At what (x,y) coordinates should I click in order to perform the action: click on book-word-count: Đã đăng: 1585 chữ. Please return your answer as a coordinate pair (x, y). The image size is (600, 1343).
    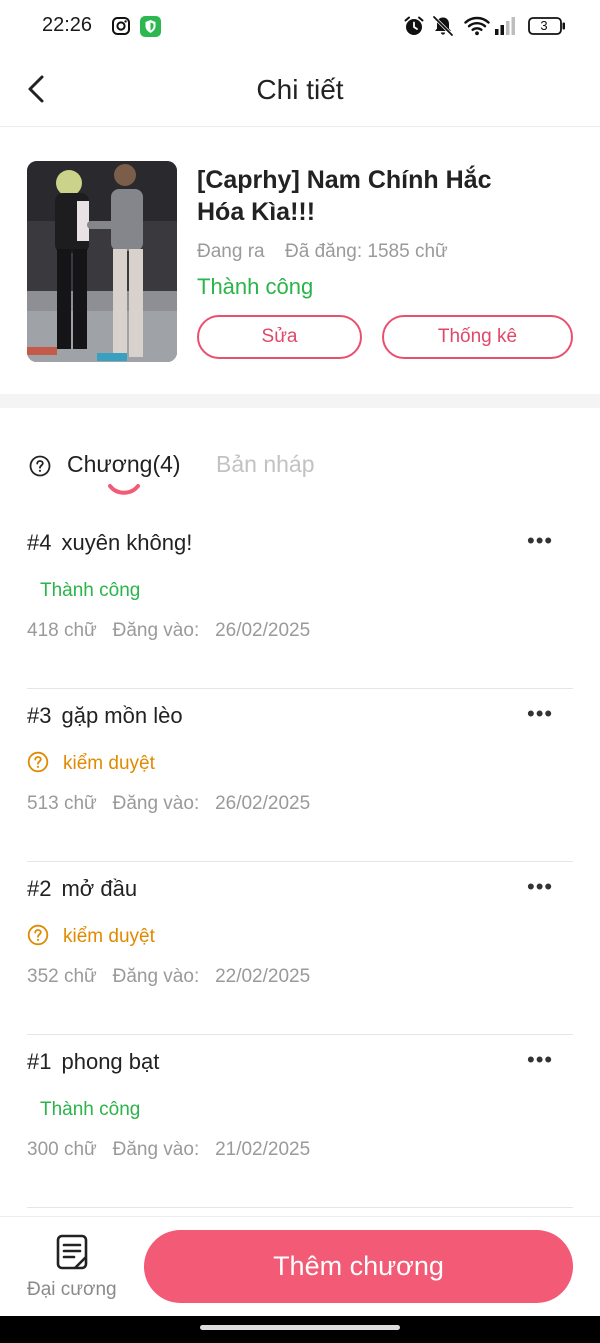
    Looking at the image, I should click on (366, 251).